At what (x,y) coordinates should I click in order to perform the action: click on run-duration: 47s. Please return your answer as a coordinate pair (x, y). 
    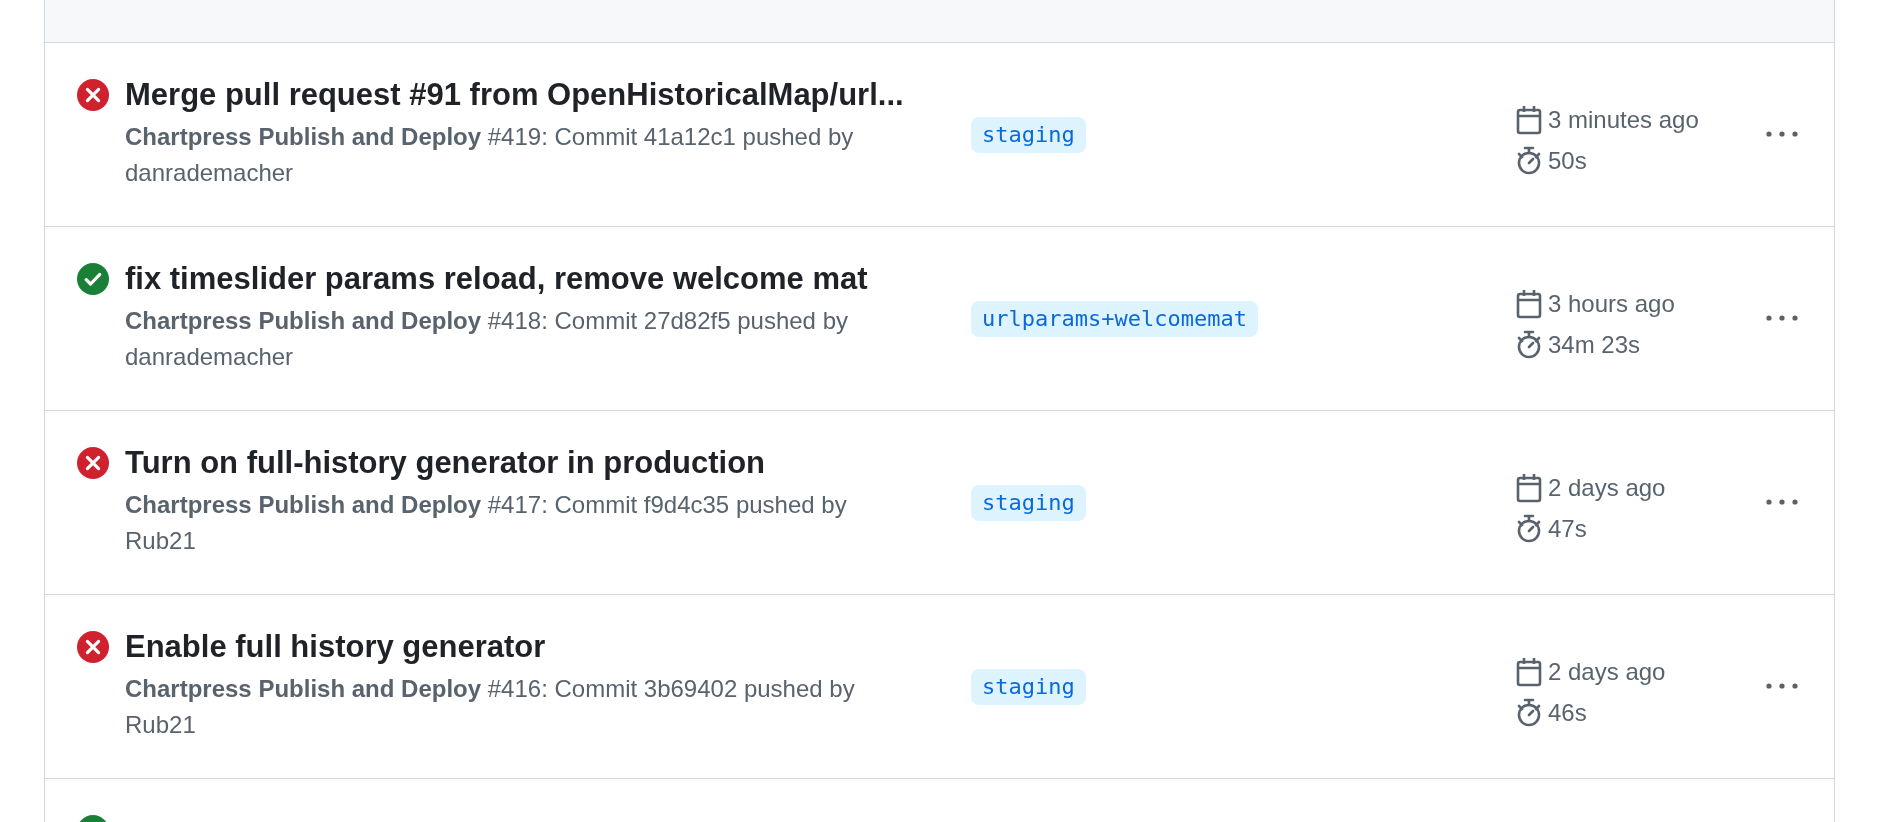
    Looking at the image, I should click on (1567, 528).